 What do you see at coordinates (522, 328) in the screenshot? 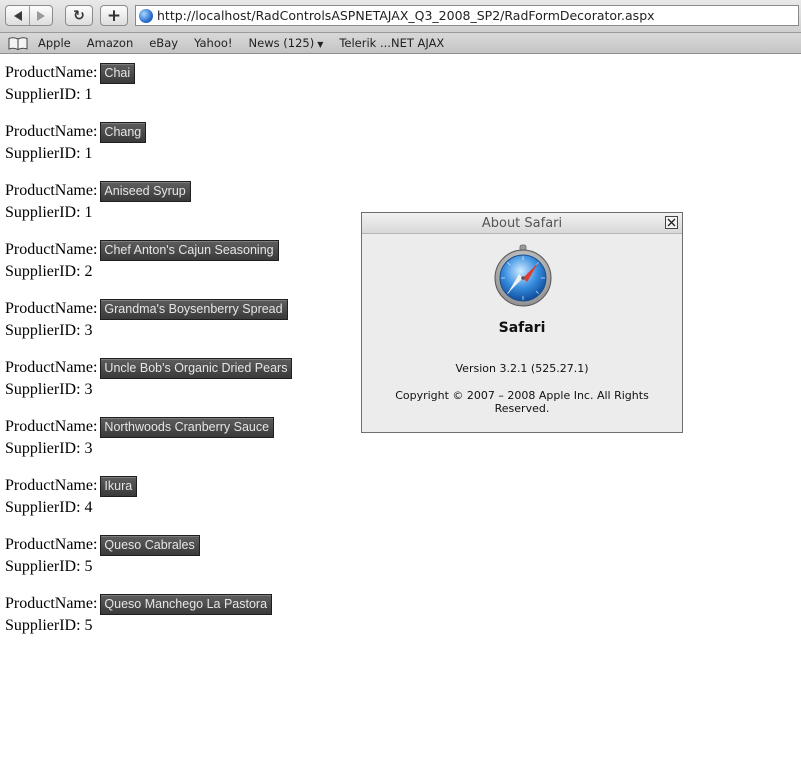
I see `app-name: Safari` at bounding box center [522, 328].